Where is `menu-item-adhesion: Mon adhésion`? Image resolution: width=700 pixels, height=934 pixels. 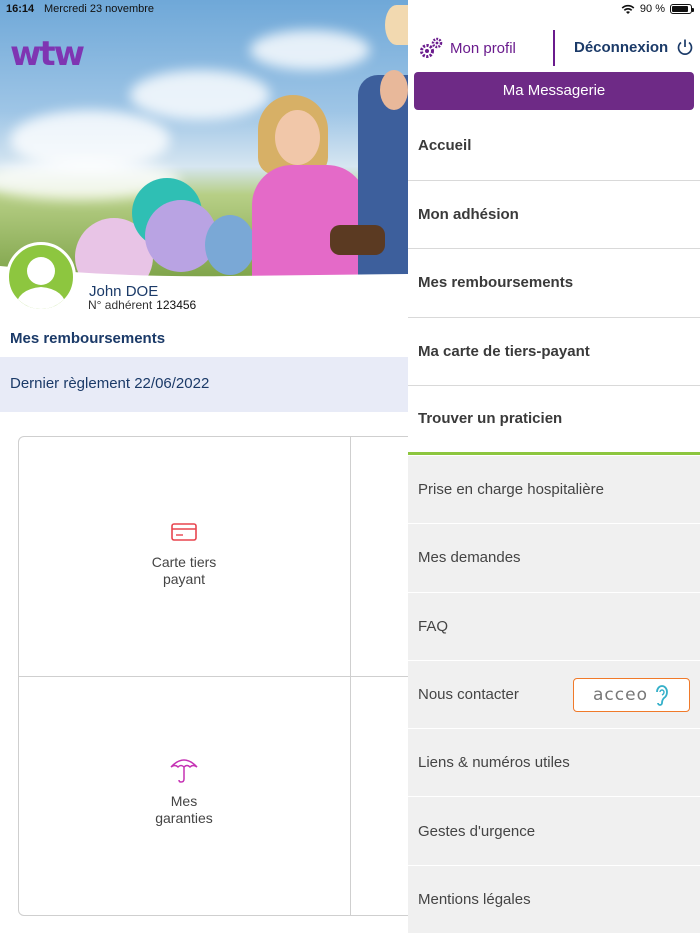
menu-item-adhesion: Mon adhésion is located at coordinates (554, 215).